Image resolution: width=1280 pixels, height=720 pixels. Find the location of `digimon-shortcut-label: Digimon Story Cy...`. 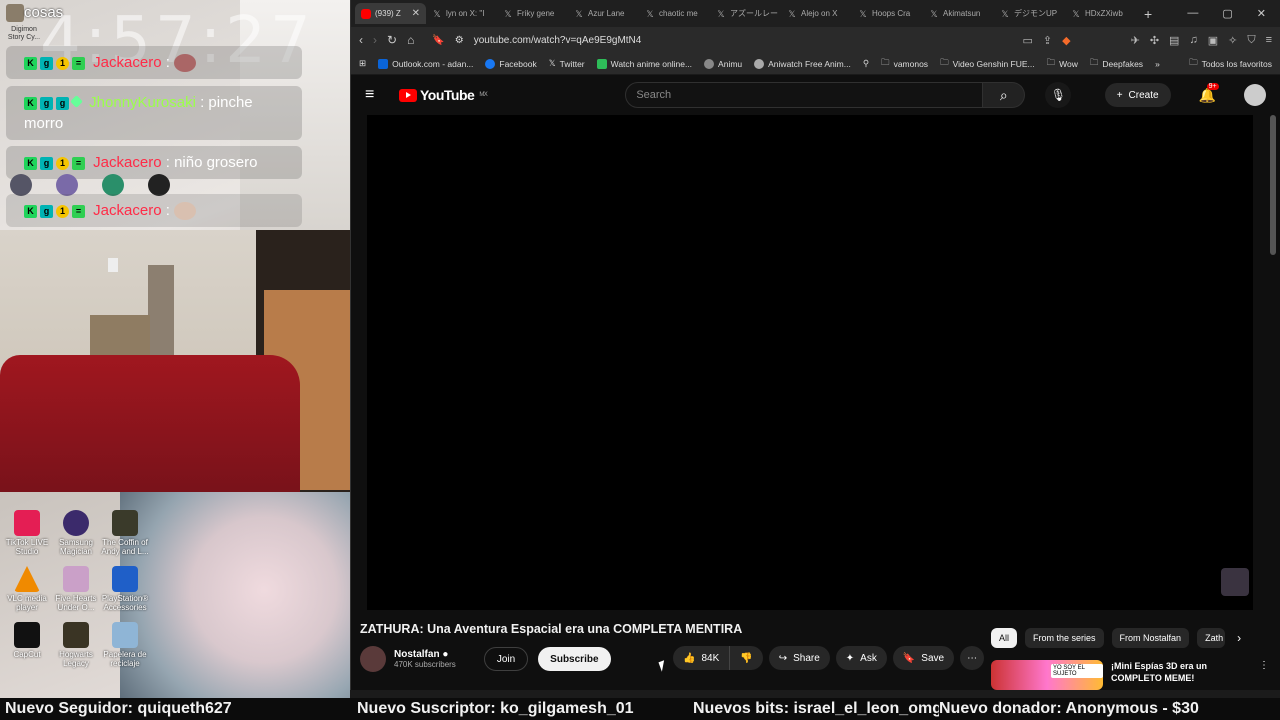

digimon-shortcut-label: Digimon Story Cy... is located at coordinates (24, 33).